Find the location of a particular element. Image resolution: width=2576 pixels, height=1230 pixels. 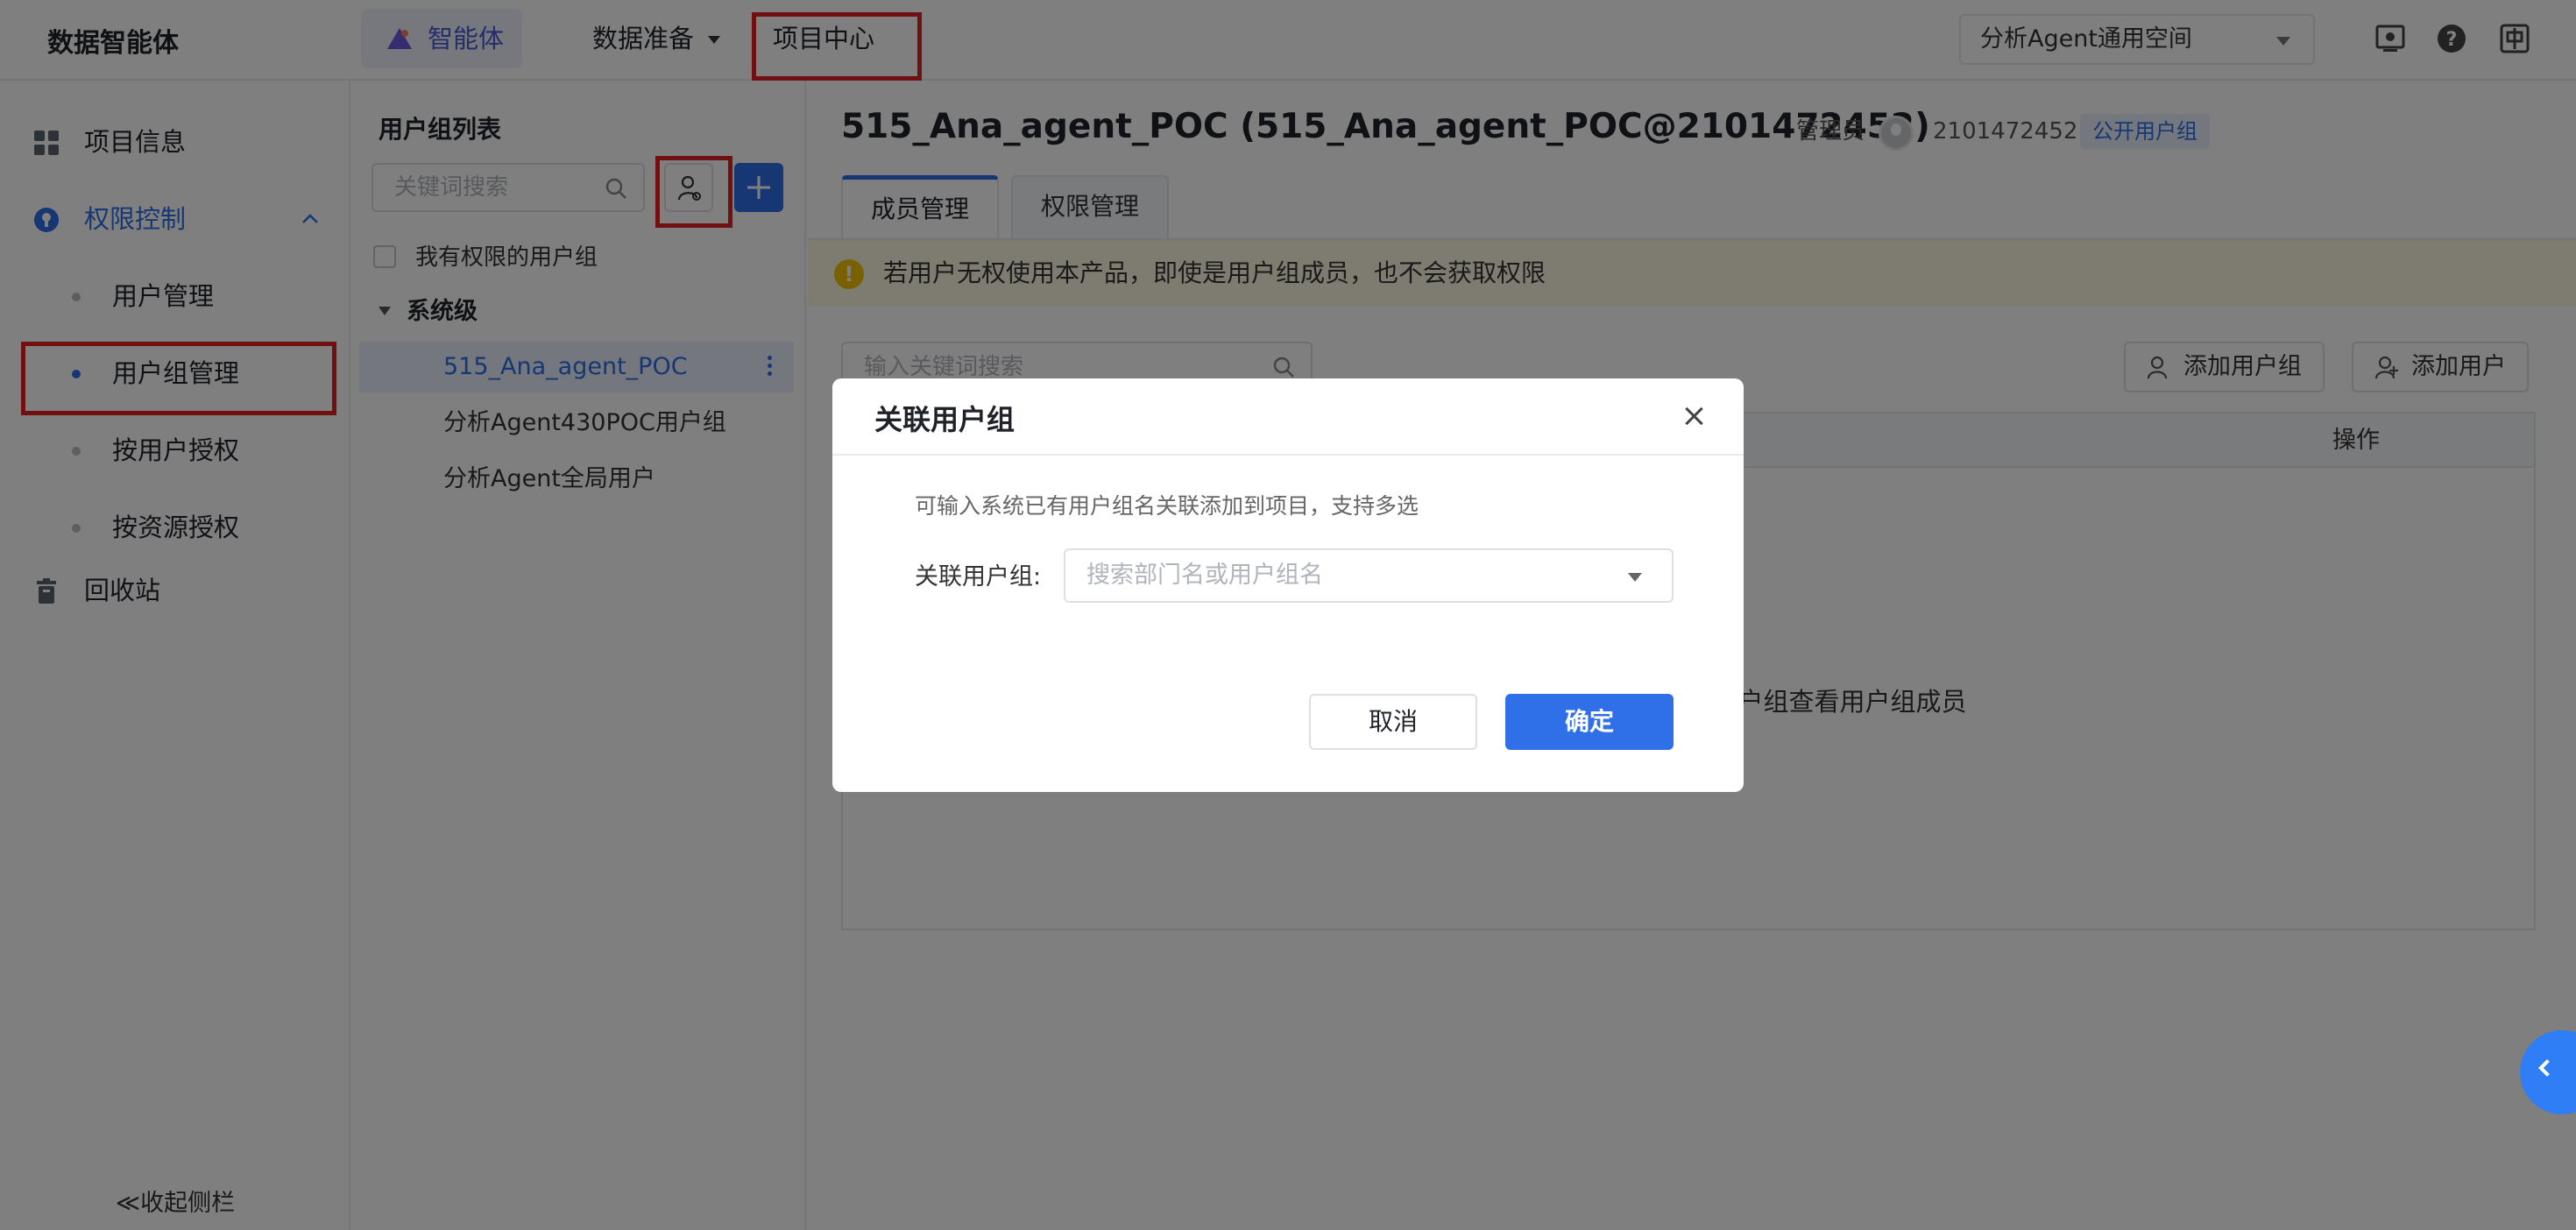

field-label: 关联用户组: is located at coordinates (978, 576).